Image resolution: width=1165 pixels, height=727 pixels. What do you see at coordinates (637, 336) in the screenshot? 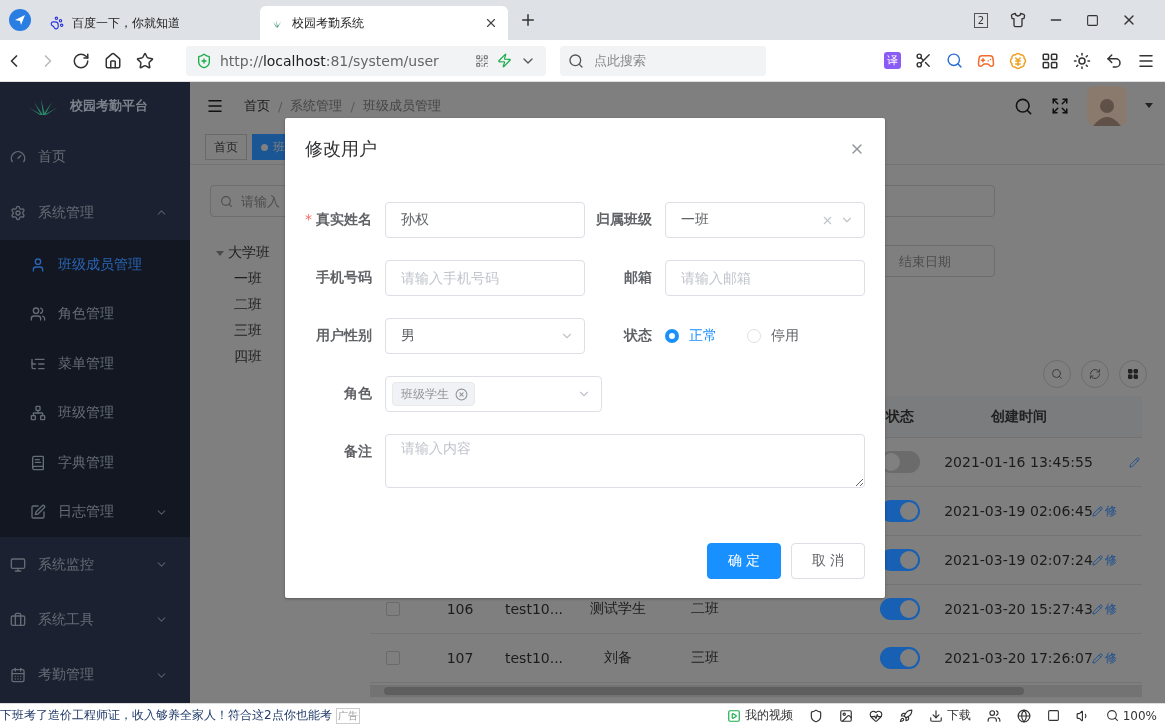
I see `field-label: 状态` at bounding box center [637, 336].